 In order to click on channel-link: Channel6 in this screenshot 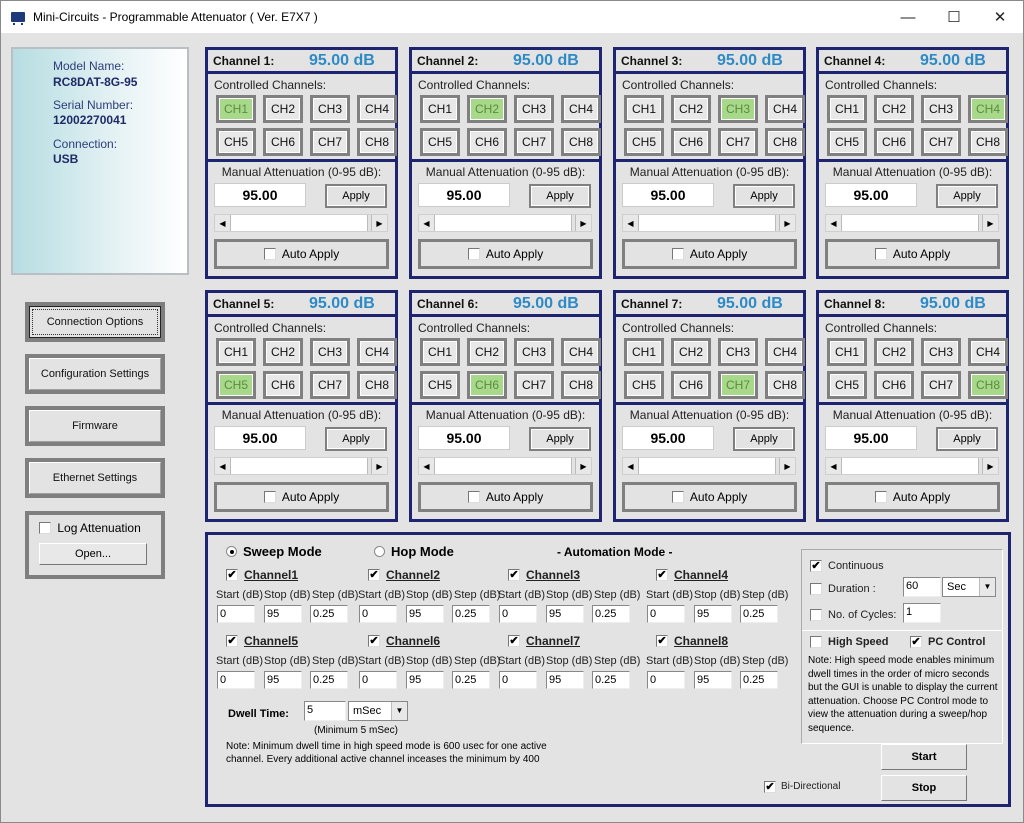, I will do `click(413, 641)`.